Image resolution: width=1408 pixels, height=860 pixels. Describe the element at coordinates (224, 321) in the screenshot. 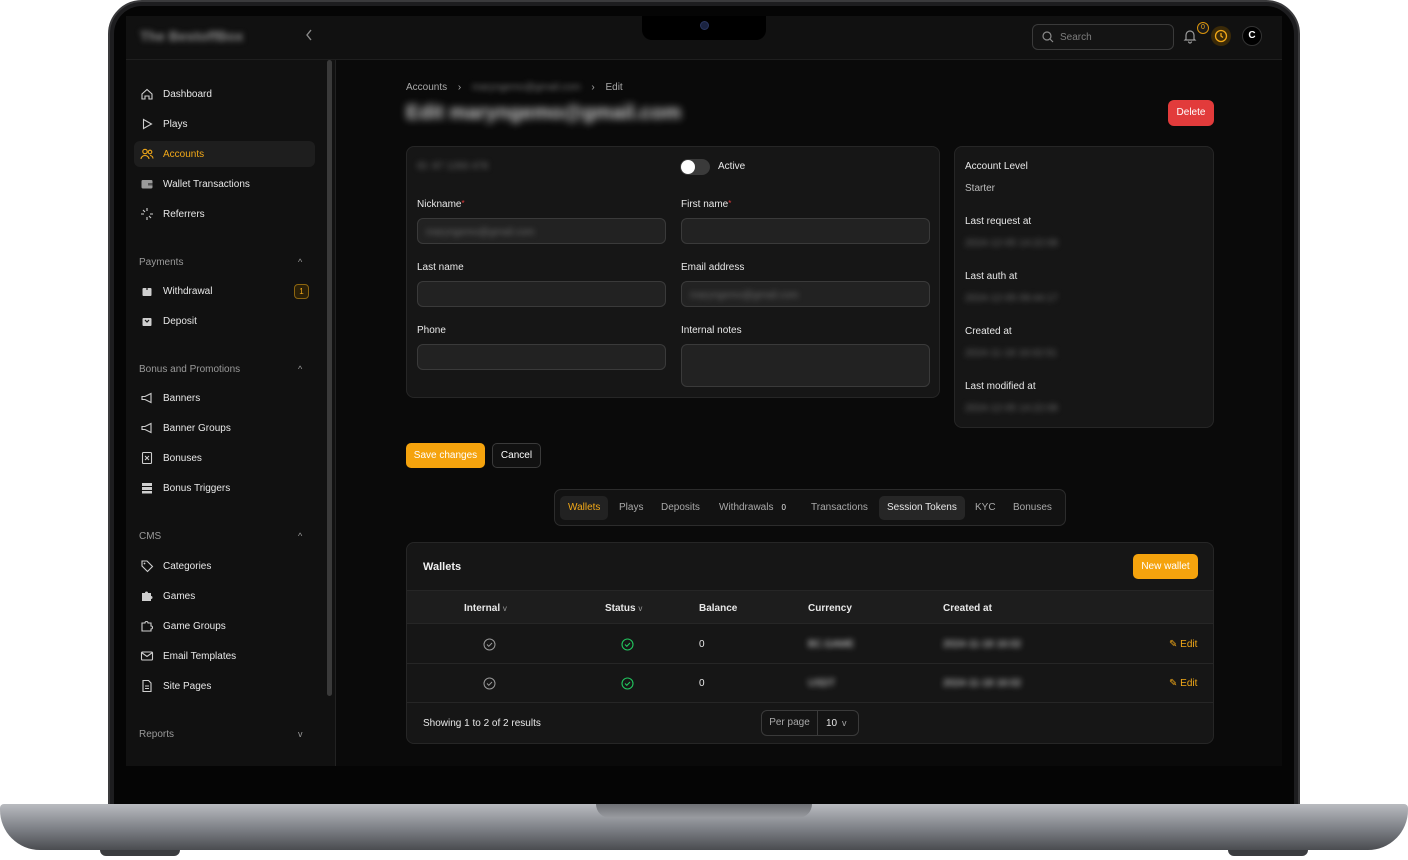

I see `sidebar-item-deposit: Deposit` at that location.